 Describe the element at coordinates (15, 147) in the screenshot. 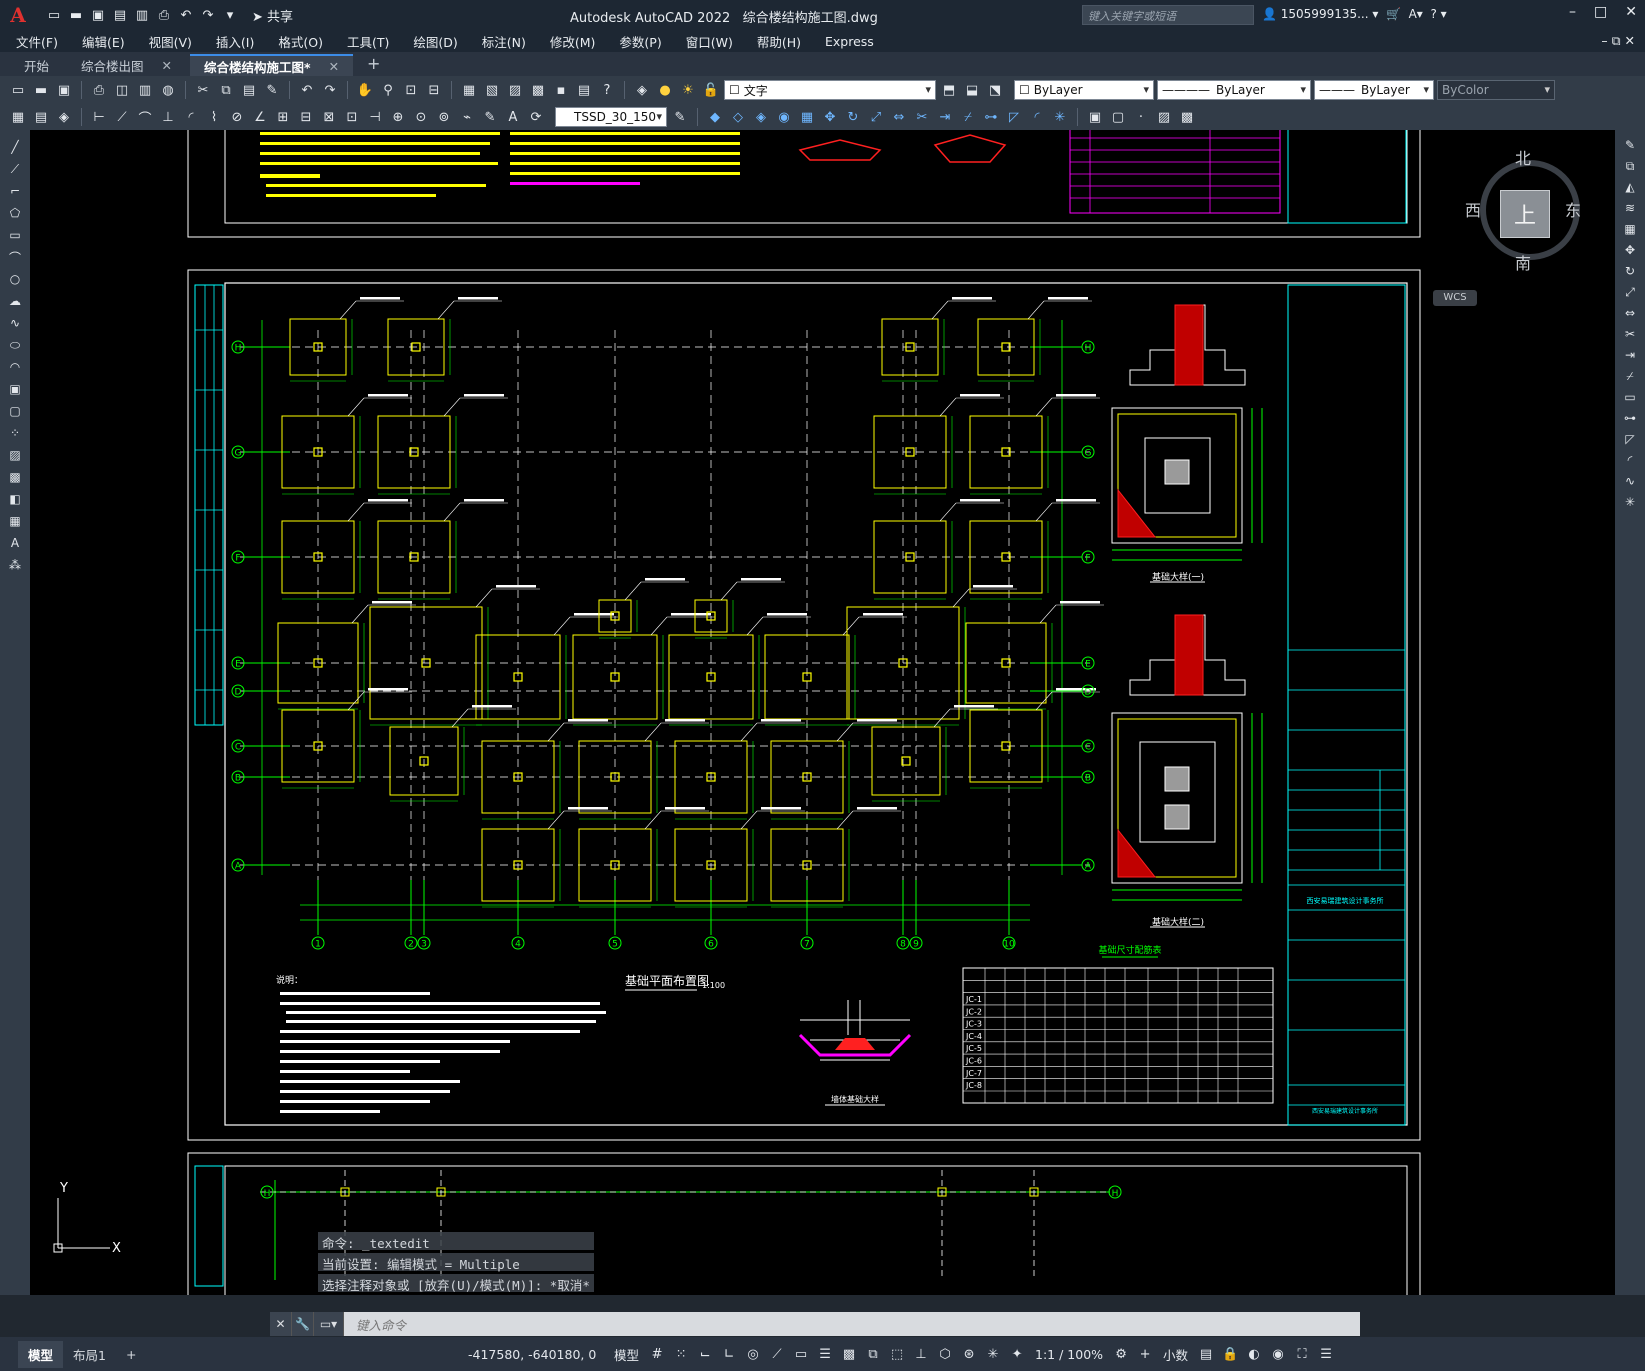

I see `line-icon: ╱` at that location.